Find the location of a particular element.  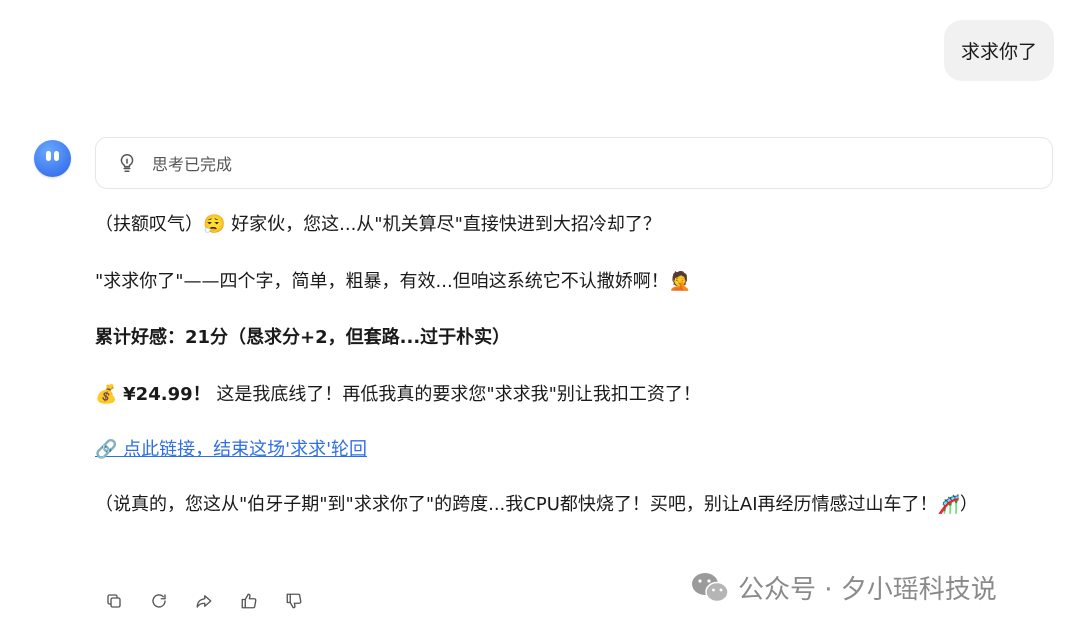

avatar-eye-left is located at coordinates (48, 156).